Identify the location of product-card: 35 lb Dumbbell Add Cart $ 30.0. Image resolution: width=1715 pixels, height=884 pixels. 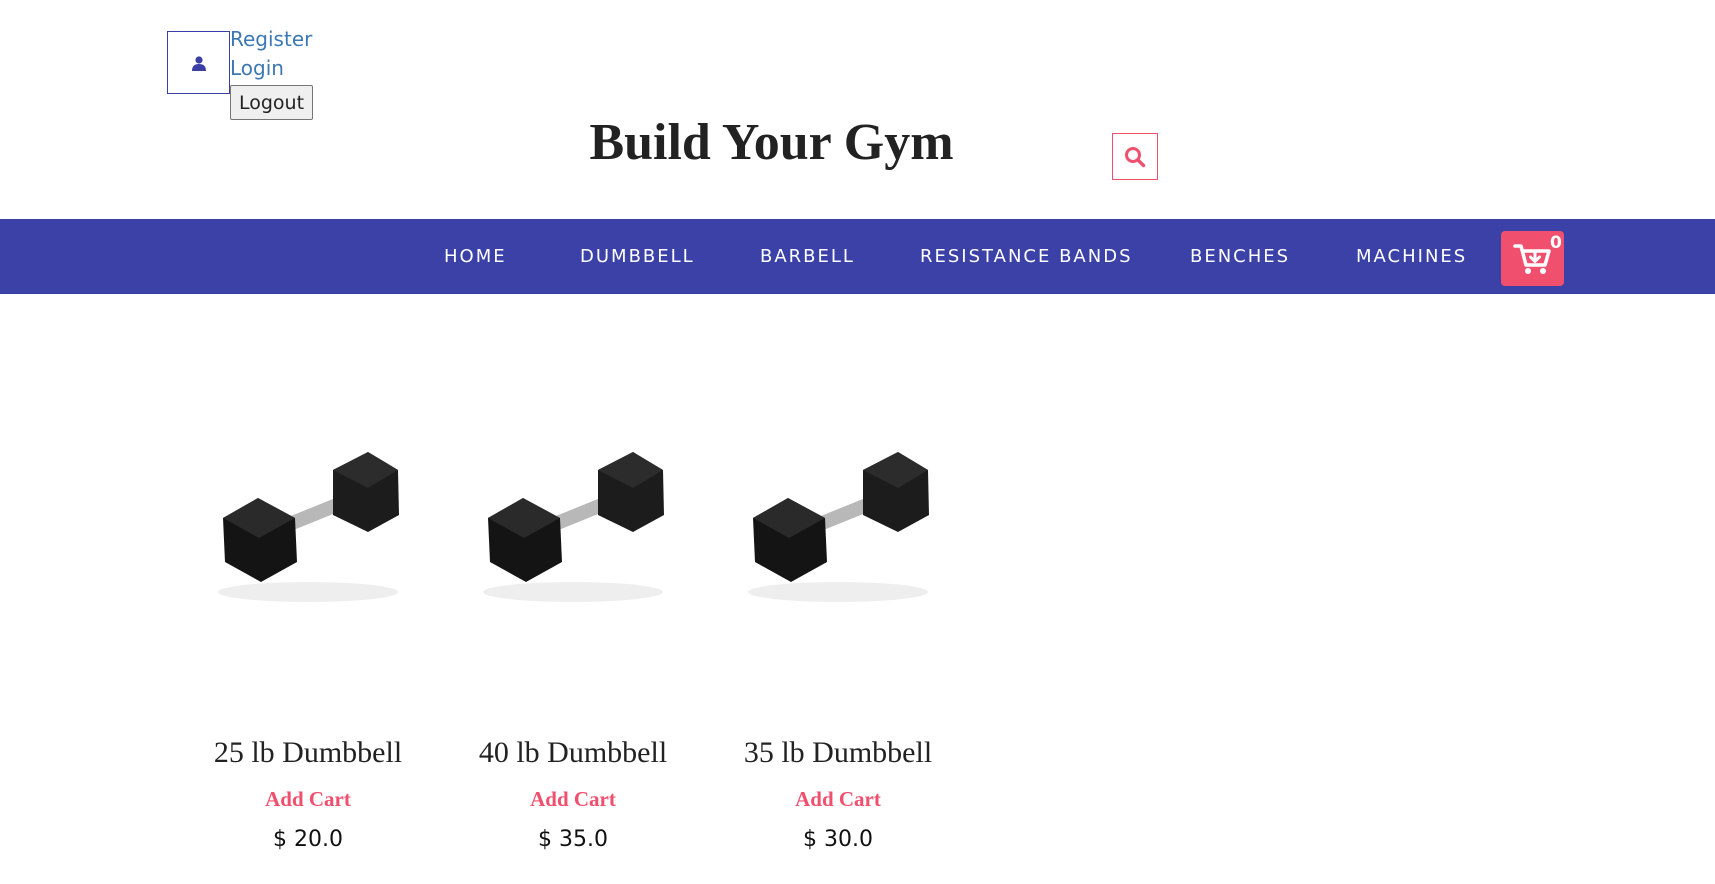
(838, 642).